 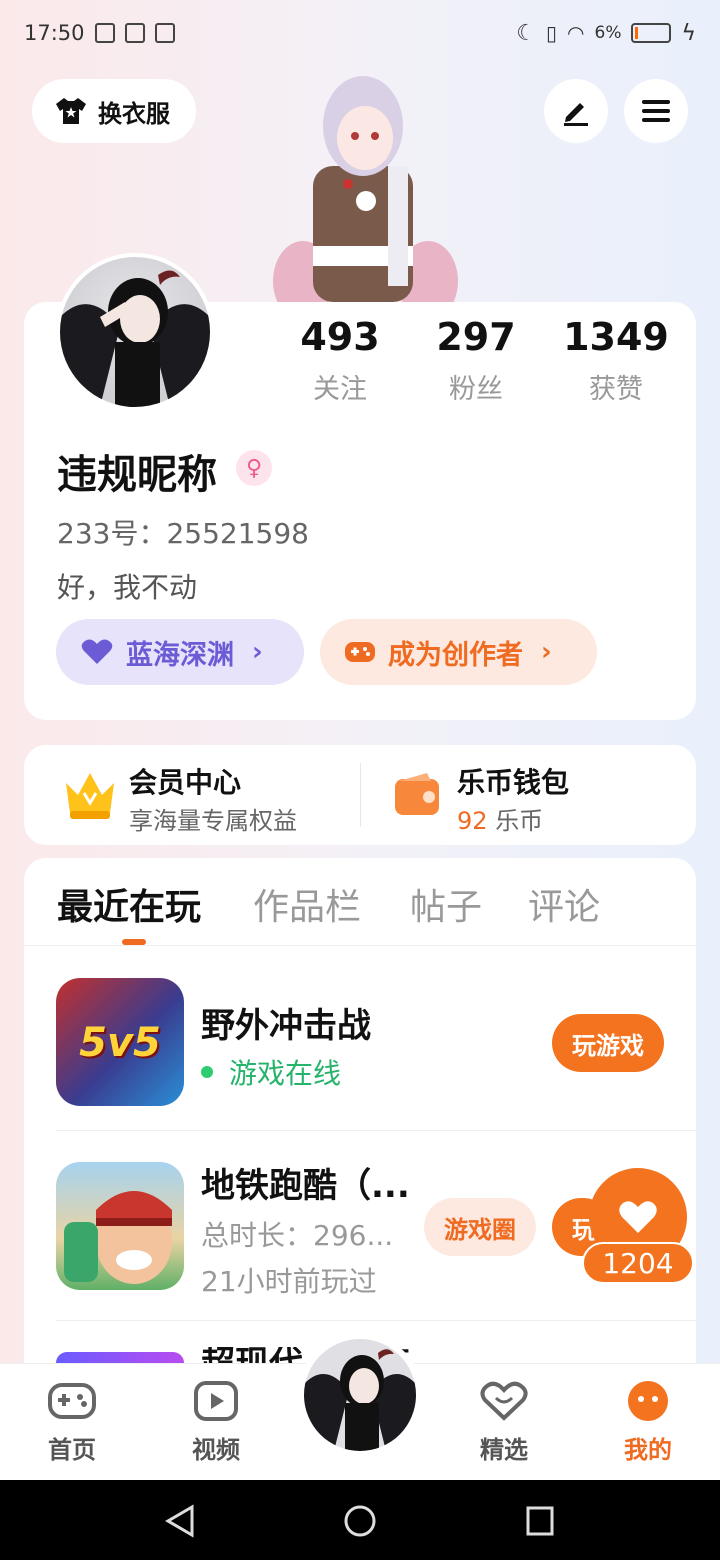 What do you see at coordinates (476, 337) in the screenshot?
I see `stat-fans-value: 297` at bounding box center [476, 337].